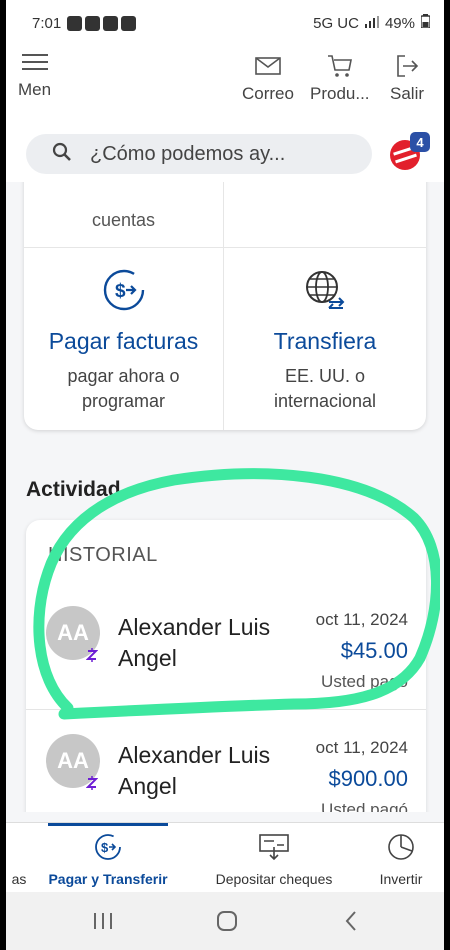 This screenshot has height=950, width=450. Describe the element at coordinates (407, 93) in the screenshot. I see `logout-label: Salir` at that location.